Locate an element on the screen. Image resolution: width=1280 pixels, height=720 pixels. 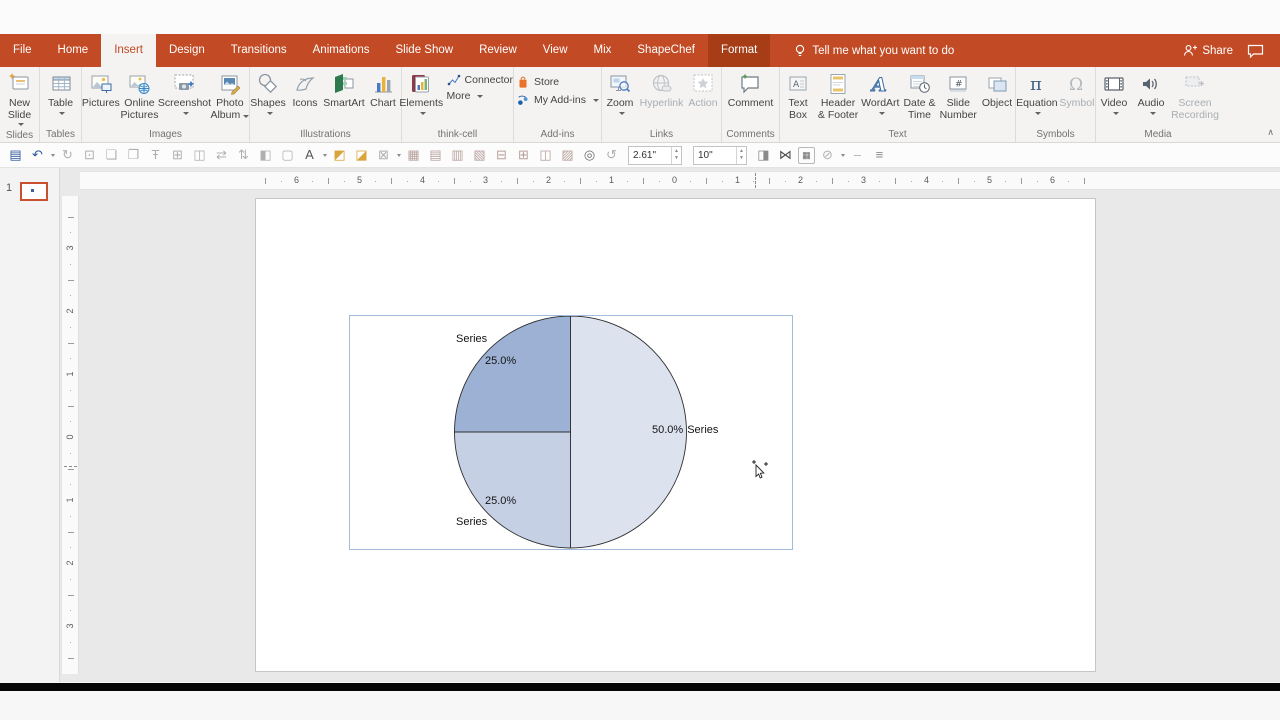
pie-slice-25-percent-bottom is located at coordinates (512, 490).